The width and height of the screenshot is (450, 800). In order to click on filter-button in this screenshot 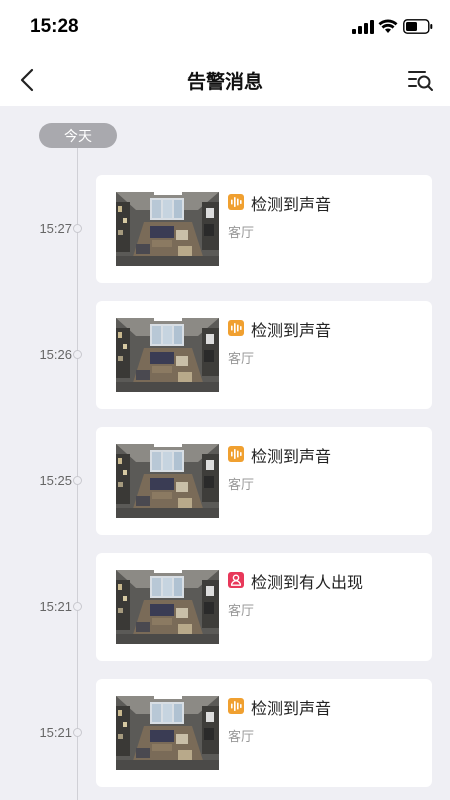, I will do `click(421, 80)`.